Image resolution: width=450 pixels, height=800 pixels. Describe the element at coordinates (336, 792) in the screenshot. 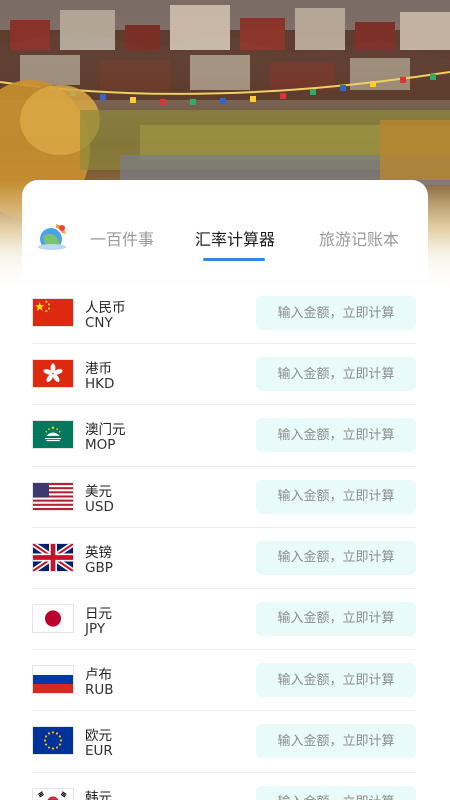

I see `amount-input-krw` at that location.